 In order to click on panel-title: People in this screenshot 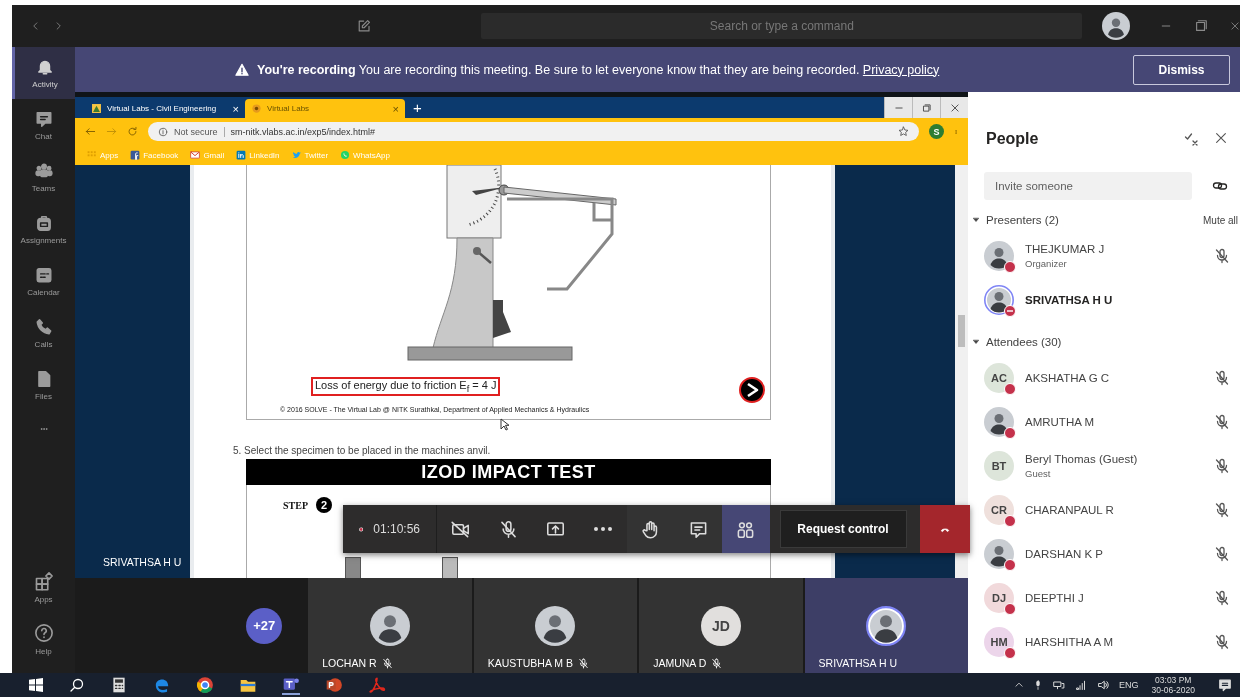, I will do `click(1012, 139)`.